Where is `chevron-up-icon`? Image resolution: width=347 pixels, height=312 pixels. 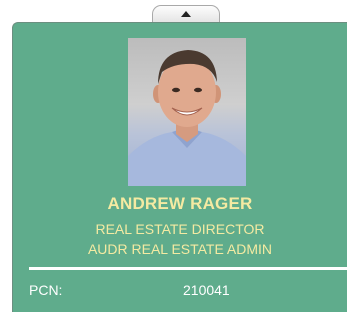
chevron-up-icon is located at coordinates (186, 14).